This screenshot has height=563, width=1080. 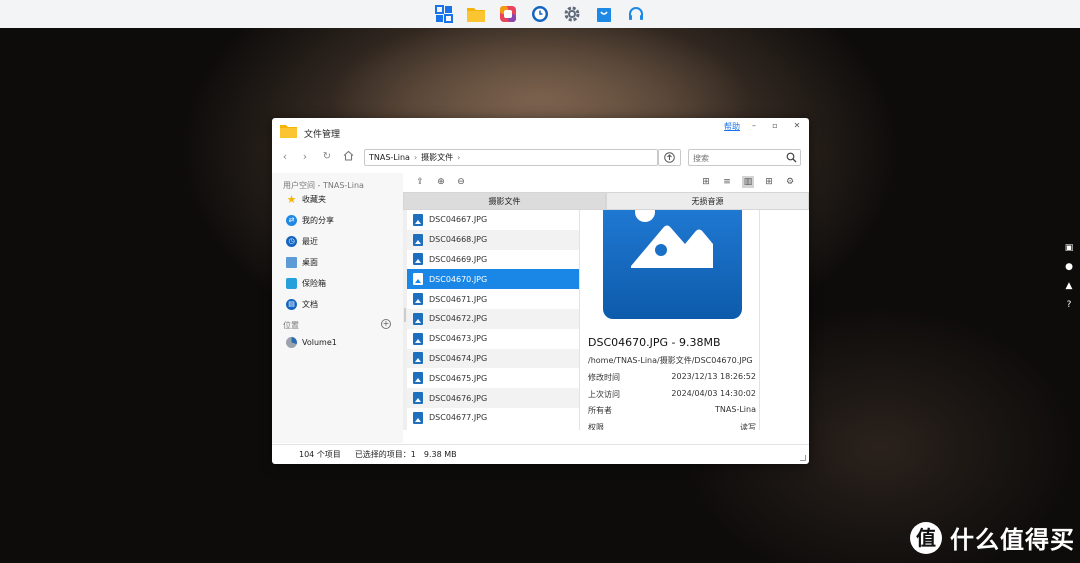 I want to click on sidebar-item-documents: ▤ 文档, so click(x=302, y=304).